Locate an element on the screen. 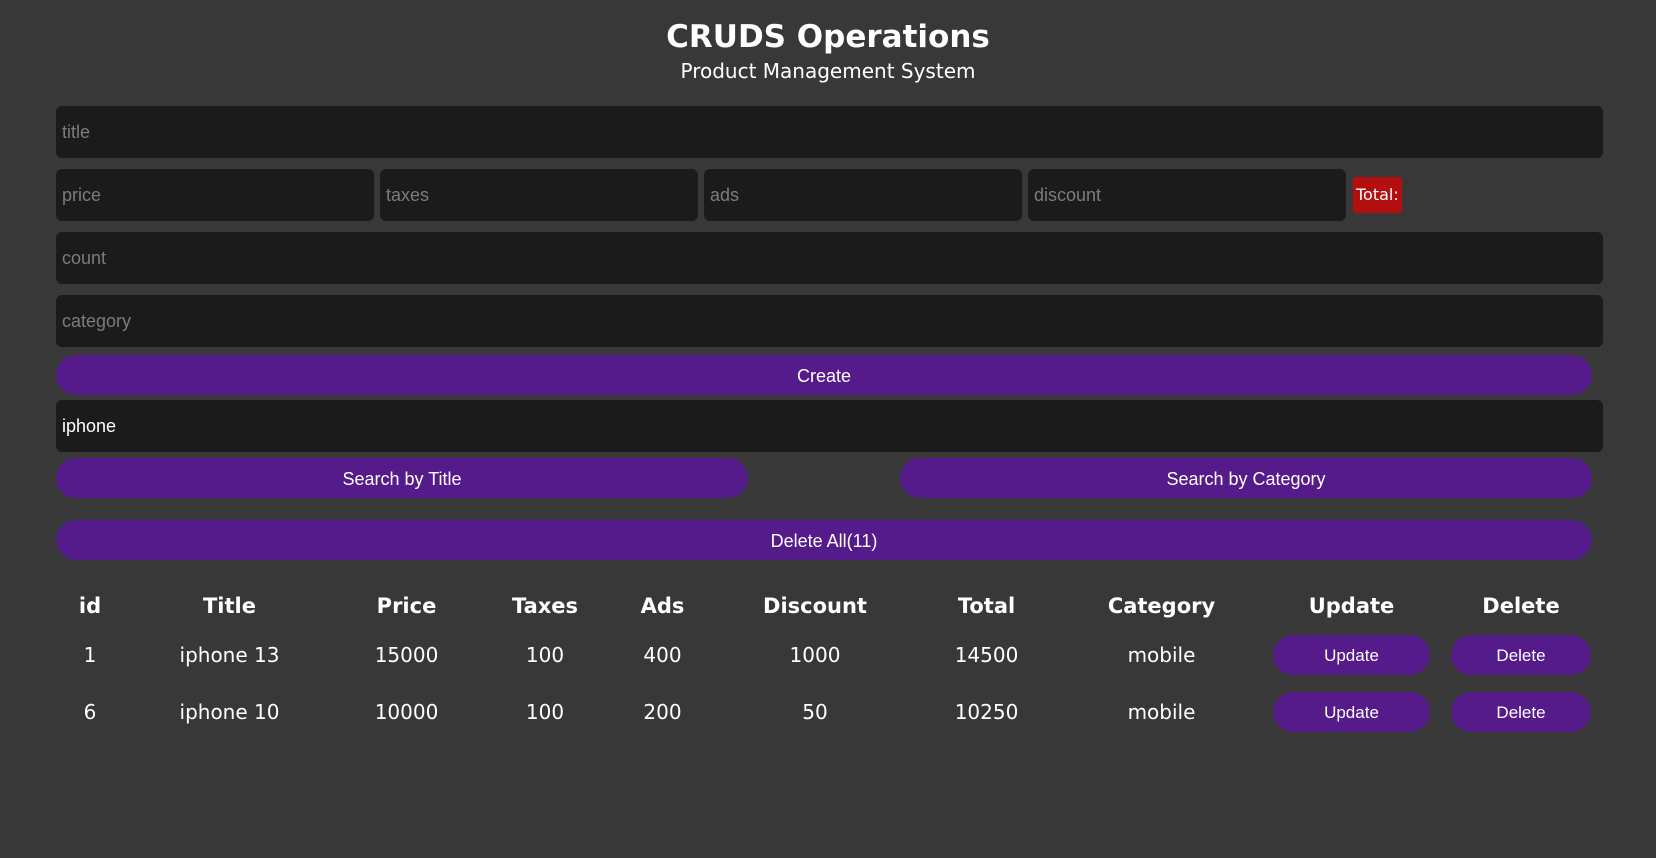  search-input is located at coordinates (829, 426).